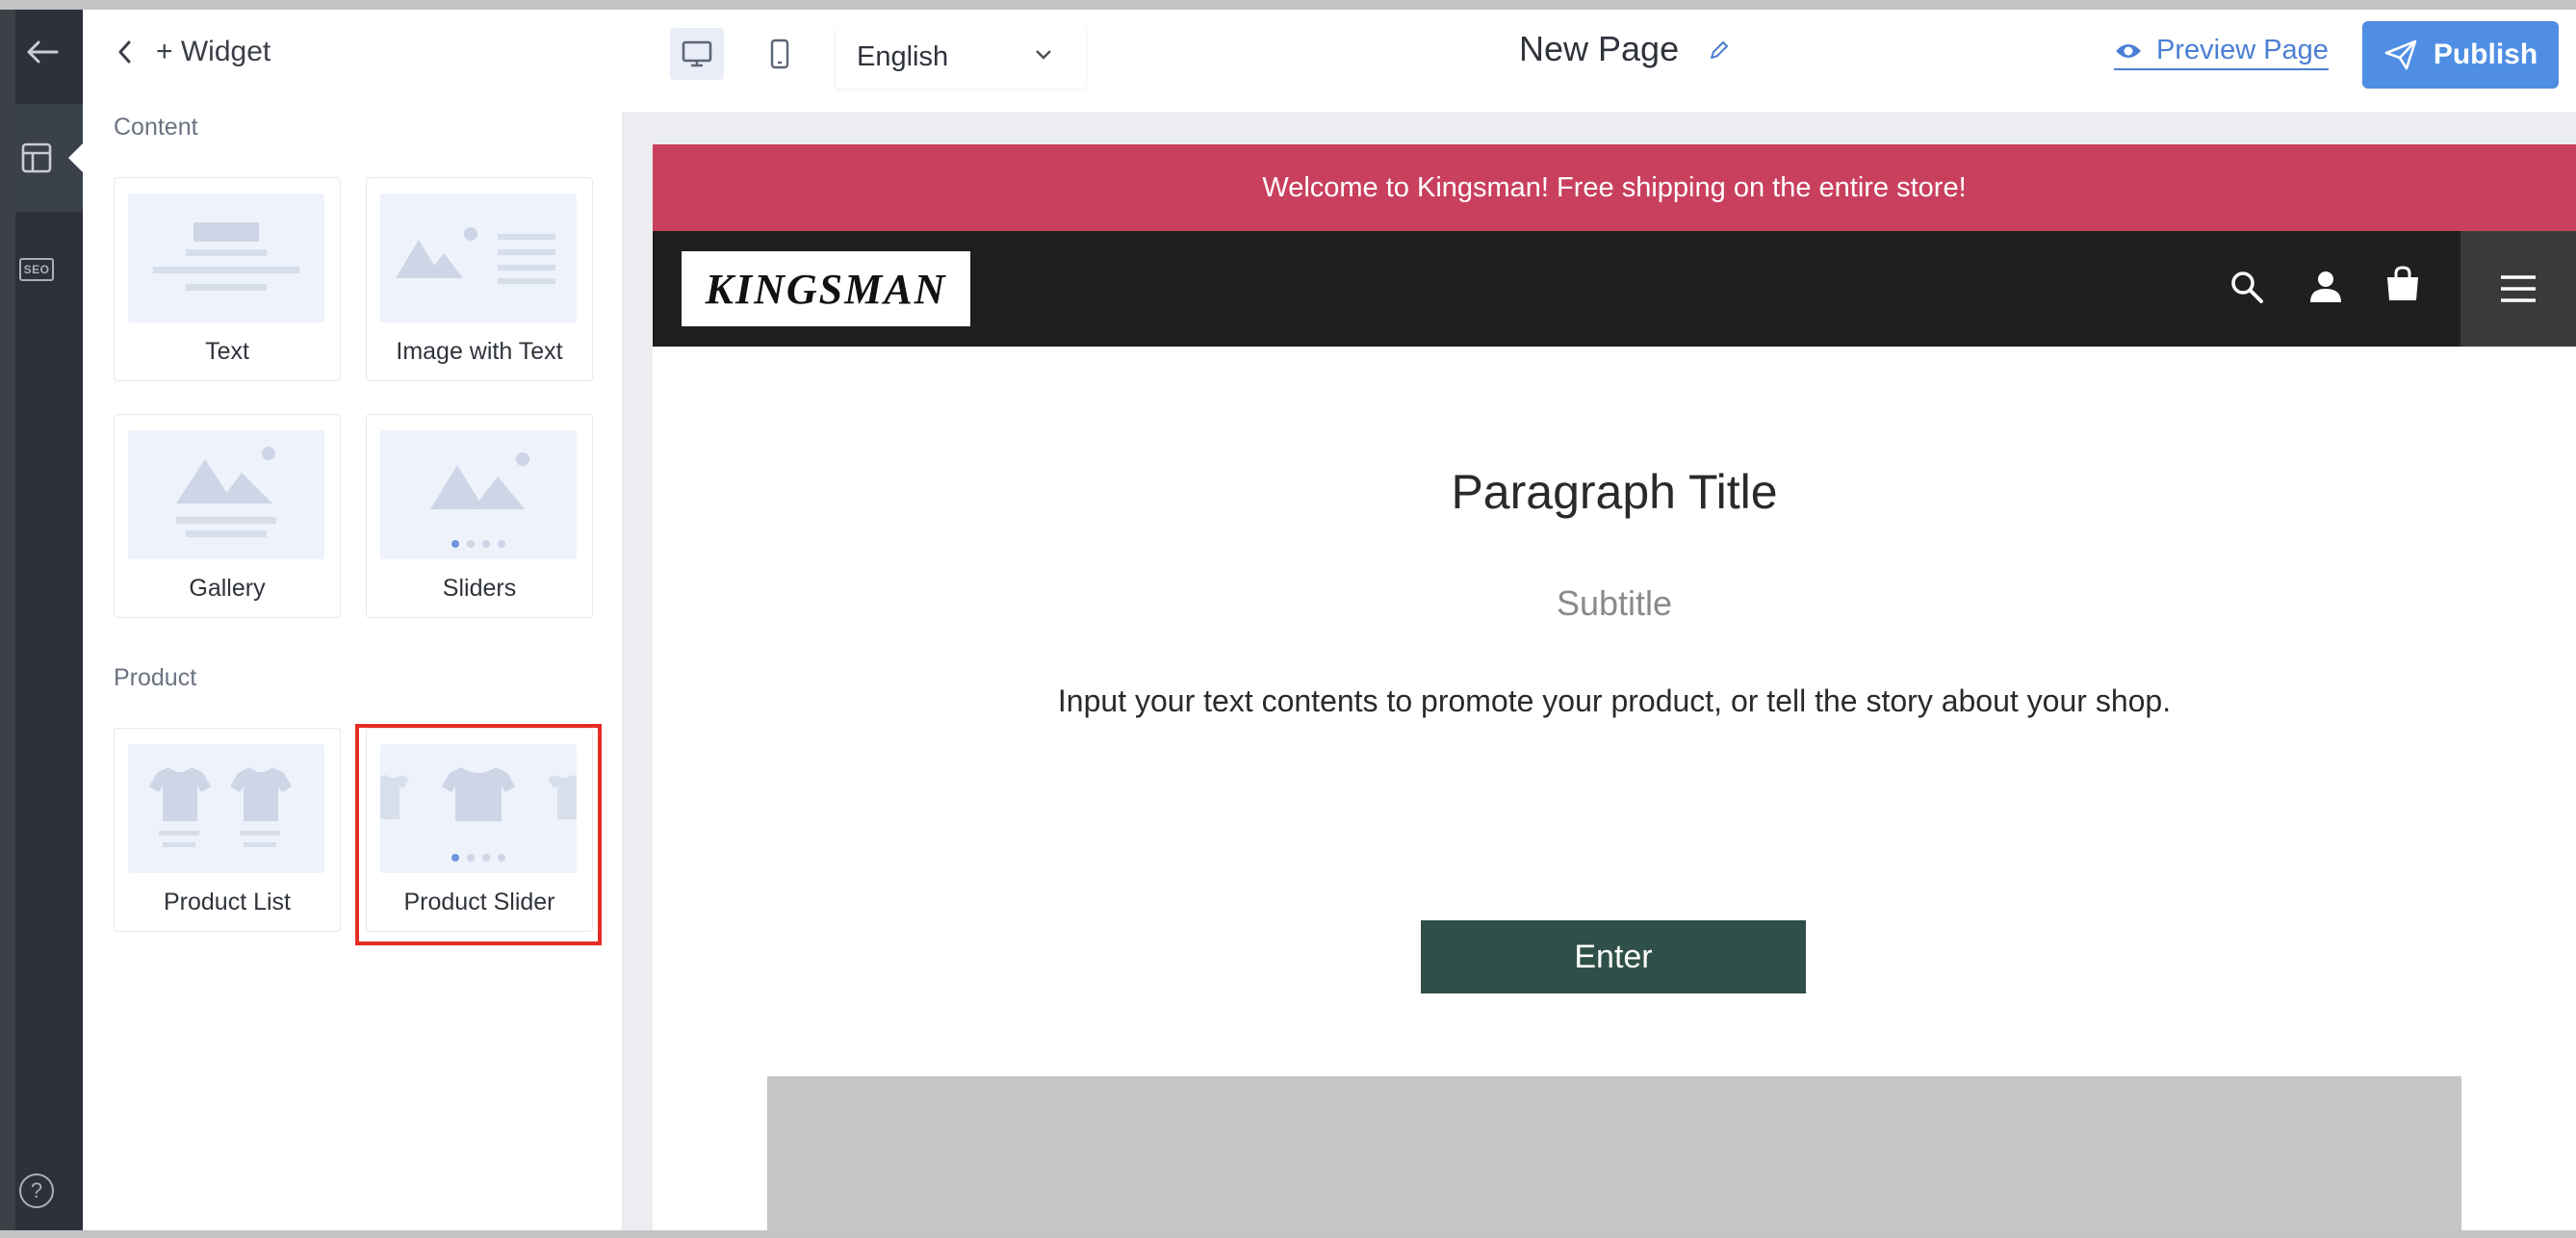 This screenshot has width=2576, height=1238. I want to click on active-caret, so click(76, 157).